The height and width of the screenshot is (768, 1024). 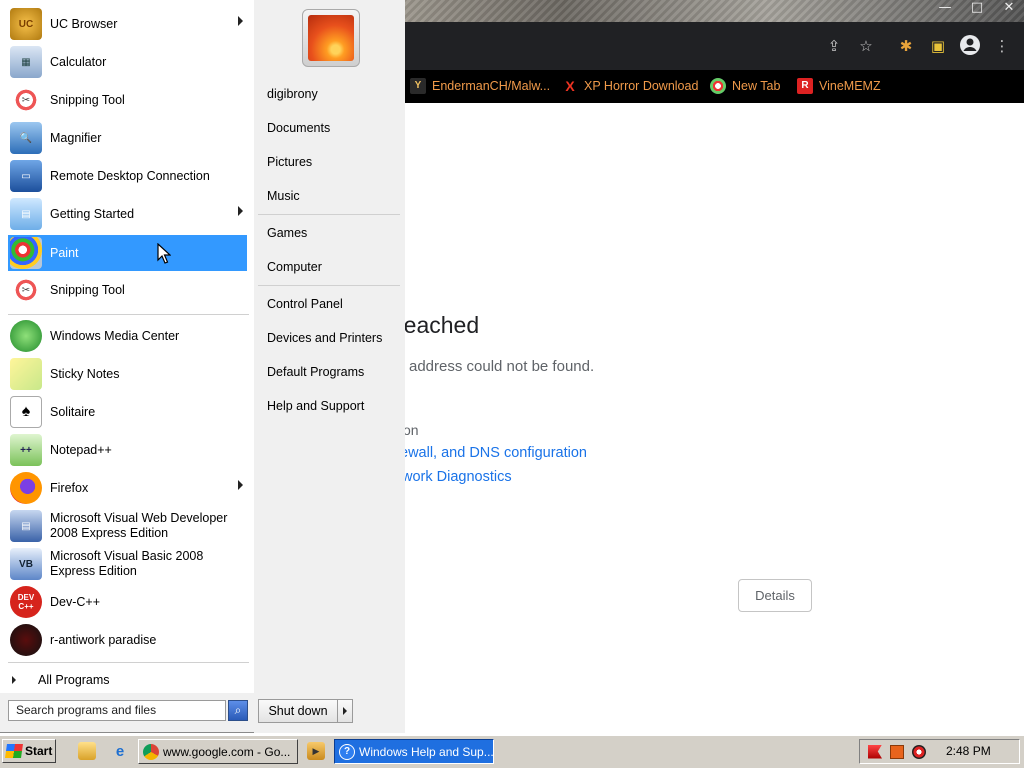 I want to click on solitaire-icon: ♠, so click(x=26, y=412).